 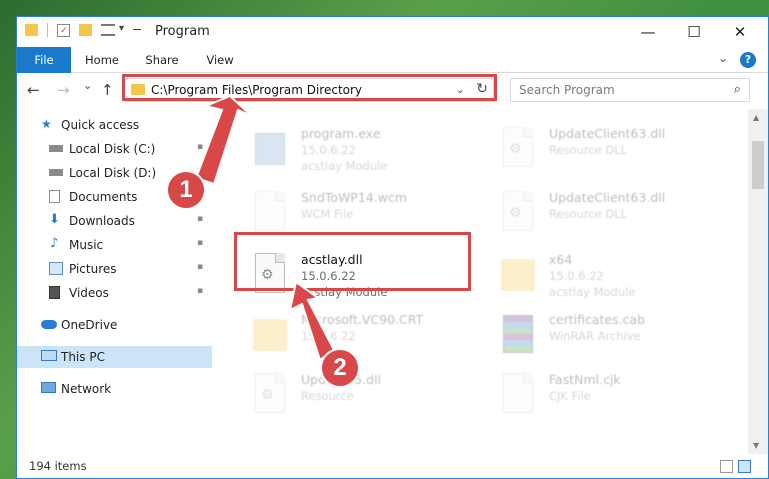 I want to click on step-1-badge: 1, so click(x=186, y=190).